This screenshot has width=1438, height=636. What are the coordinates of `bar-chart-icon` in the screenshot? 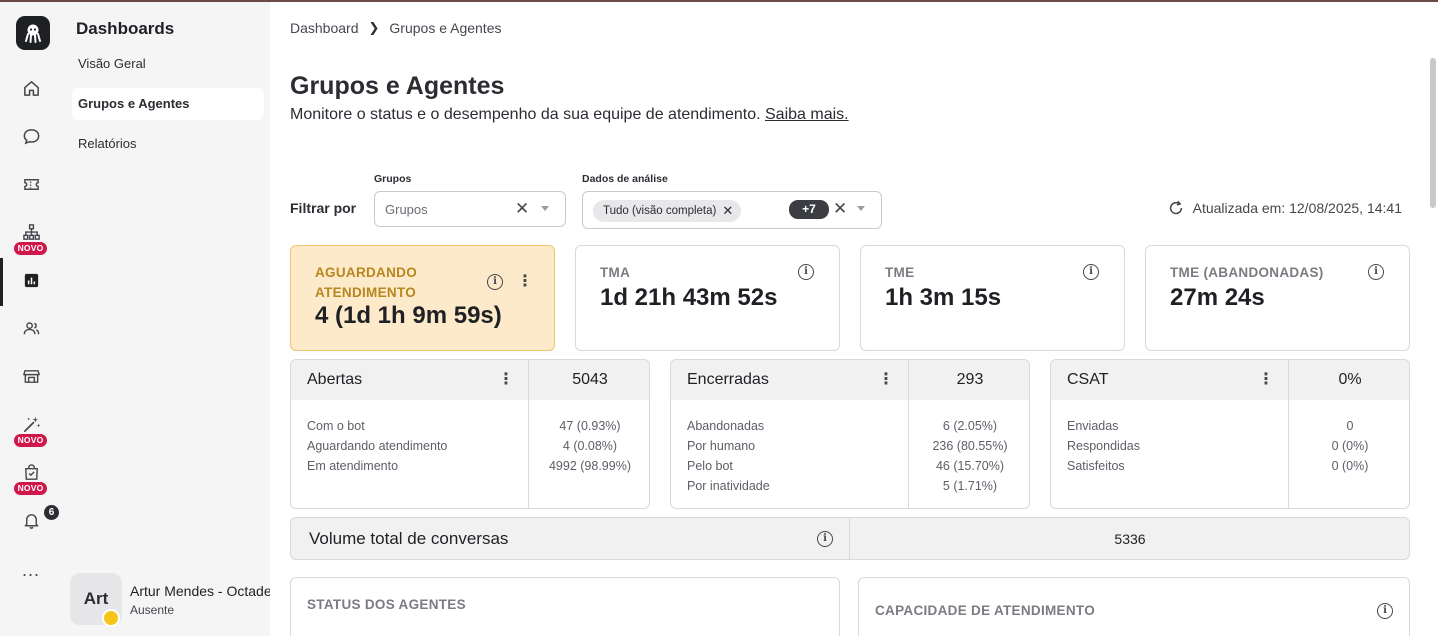 It's located at (31, 280).